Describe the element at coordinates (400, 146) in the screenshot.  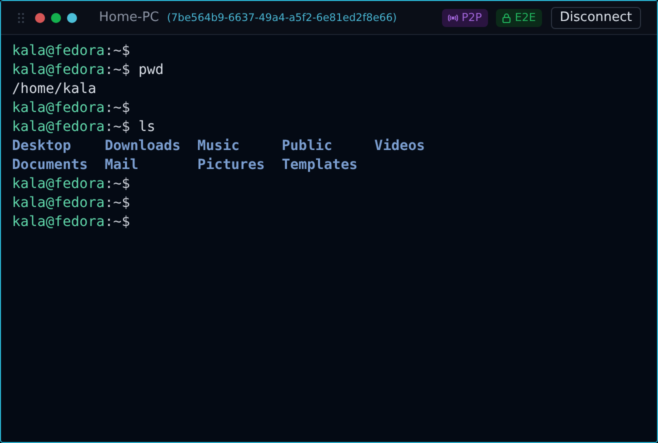
I see `directory-name: Videos` at that location.